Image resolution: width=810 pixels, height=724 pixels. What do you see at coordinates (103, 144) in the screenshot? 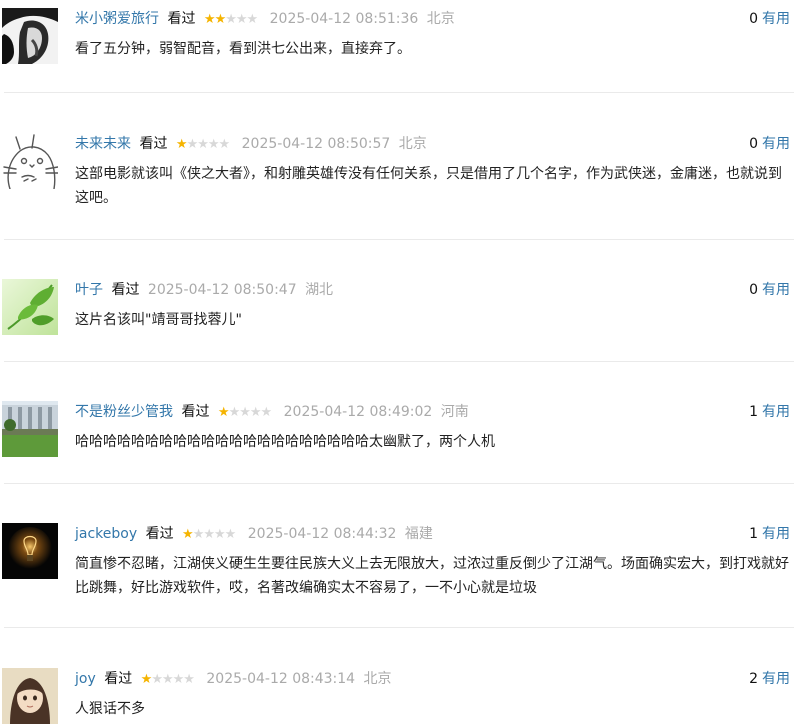
I see `username-link: 未来未来` at bounding box center [103, 144].